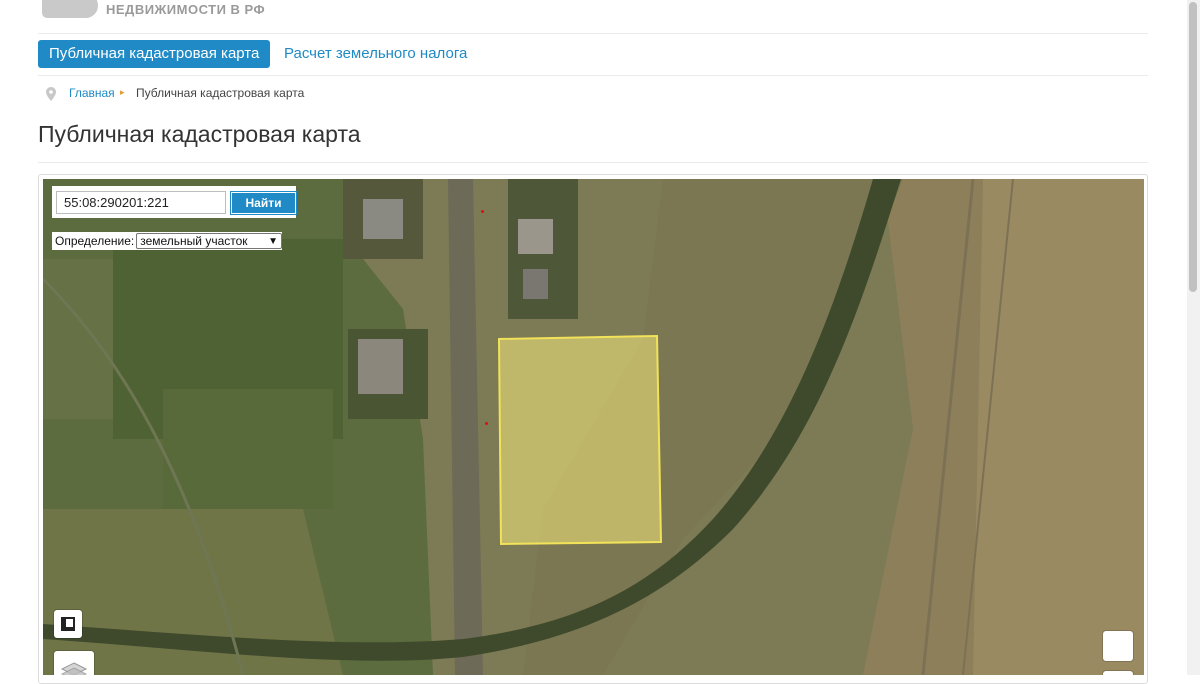 Image resolution: width=1200 pixels, height=684 pixels. Describe the element at coordinates (593, 33) in the screenshot. I see `header-divider` at that location.